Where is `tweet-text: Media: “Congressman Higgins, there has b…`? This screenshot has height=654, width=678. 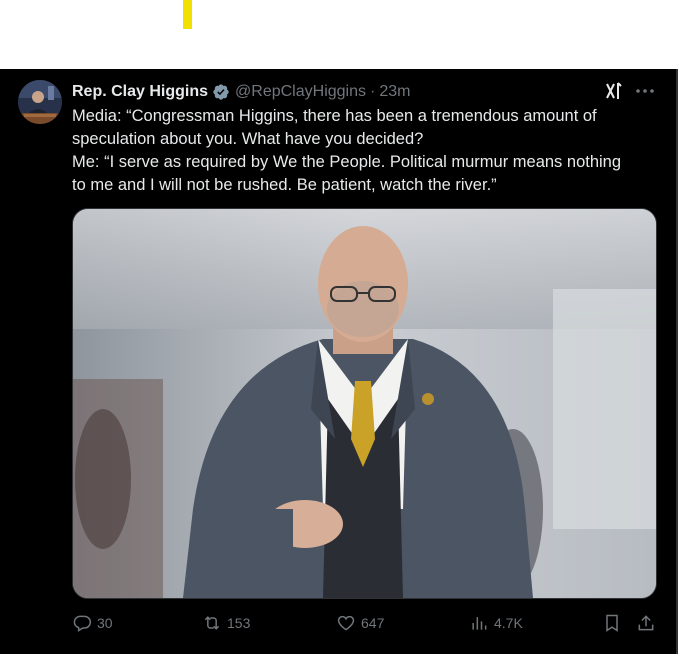
tweet-text: Media: “Congressman Higgins, there has b… is located at coordinates (367, 151).